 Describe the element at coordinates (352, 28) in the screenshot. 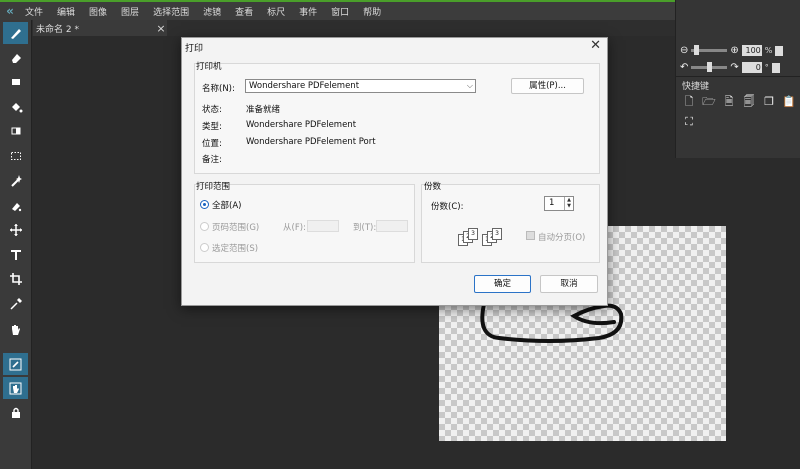

I see `tab-strip: 未命名 2 * ×` at that location.